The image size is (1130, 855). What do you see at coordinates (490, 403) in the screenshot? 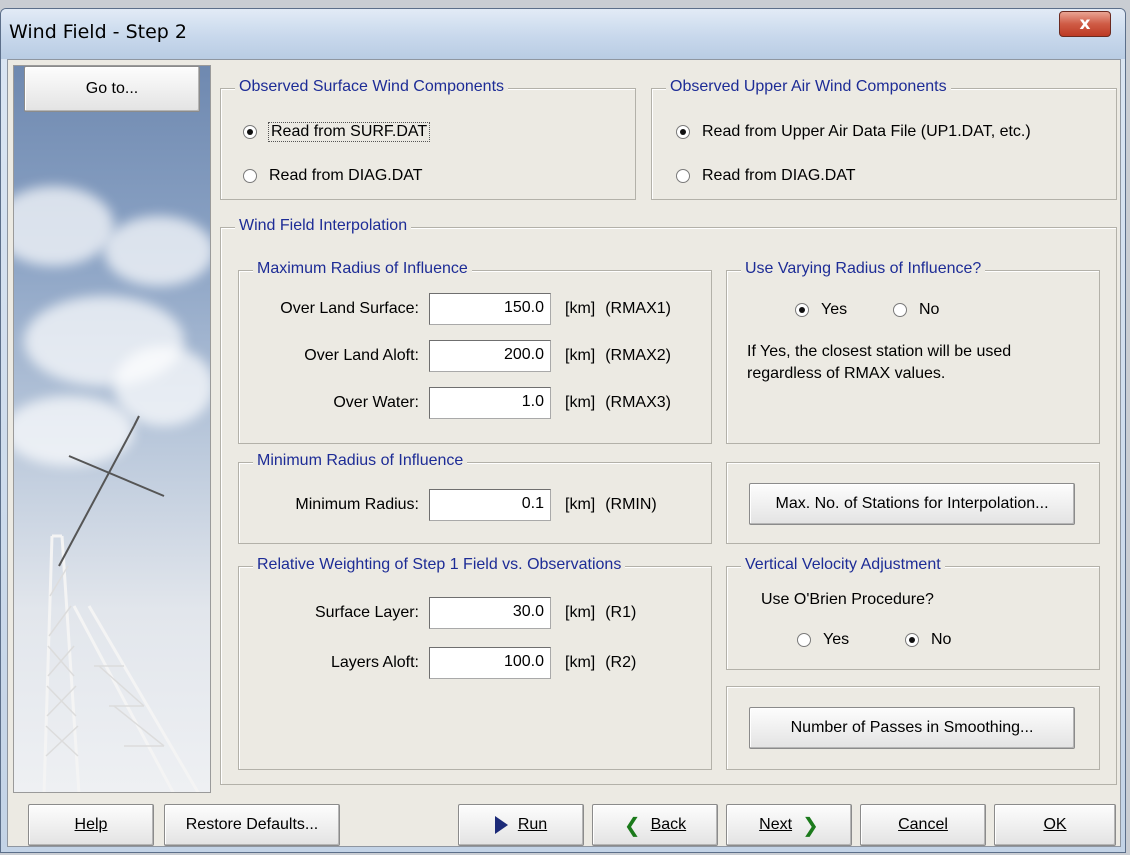
I see `rmax3-input: 1.0` at bounding box center [490, 403].